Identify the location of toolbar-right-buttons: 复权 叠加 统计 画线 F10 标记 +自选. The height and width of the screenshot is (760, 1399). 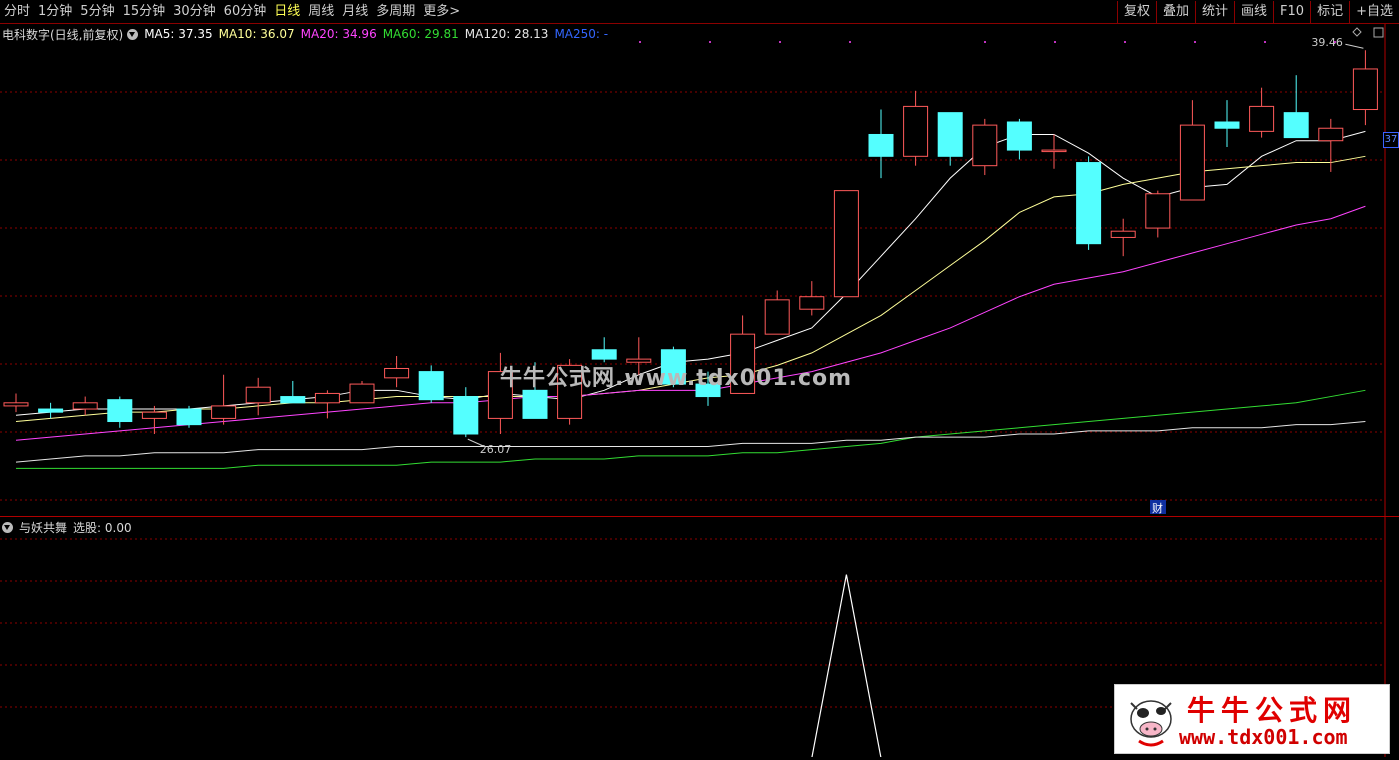
(1257, 12).